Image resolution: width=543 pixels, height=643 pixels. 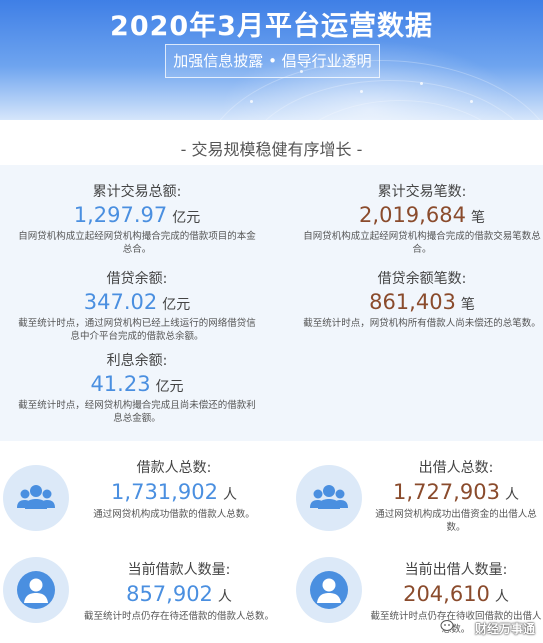 I want to click on stat-description: 截至统计时点，网贷机构所有借款人尚未偿还的总笔数。, so click(x=422, y=323).